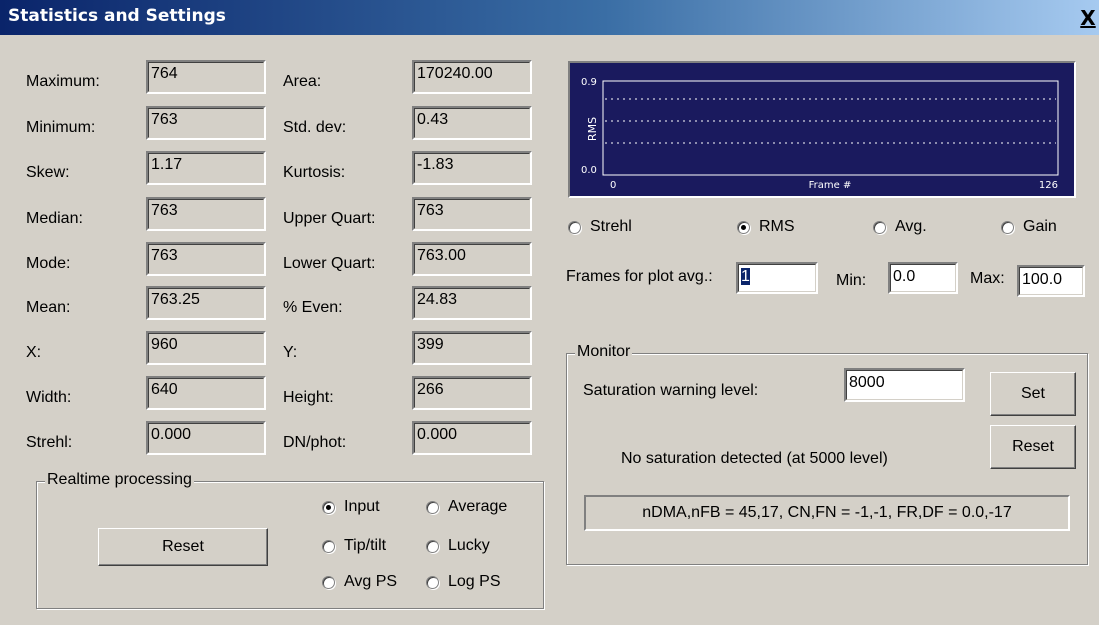 This screenshot has height=625, width=1099. What do you see at coordinates (315, 442) in the screenshot?
I see `dn-phot-label: DN/phot:` at bounding box center [315, 442].